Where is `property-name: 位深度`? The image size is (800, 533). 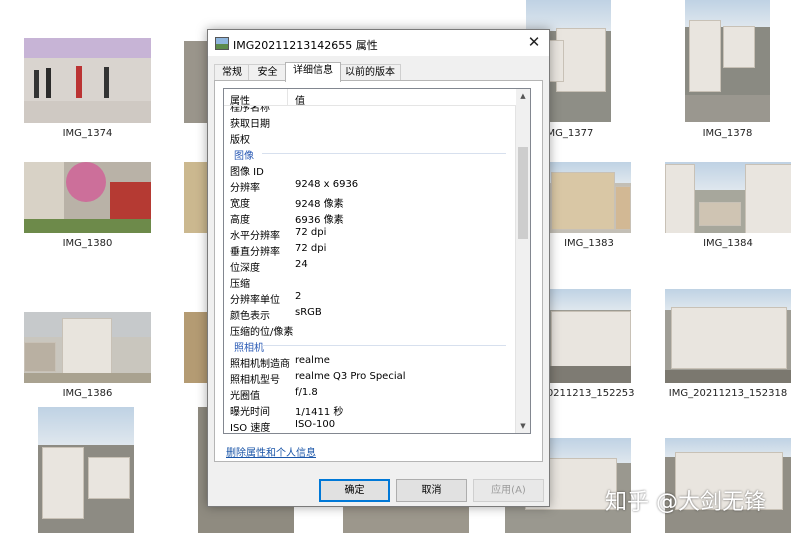 property-name: 位深度 is located at coordinates (245, 268).